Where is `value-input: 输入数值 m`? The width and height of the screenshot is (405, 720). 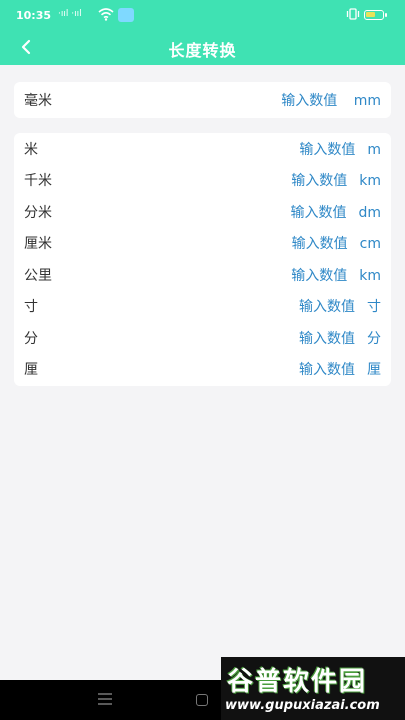
value-input: 输入数值 m is located at coordinates (340, 149).